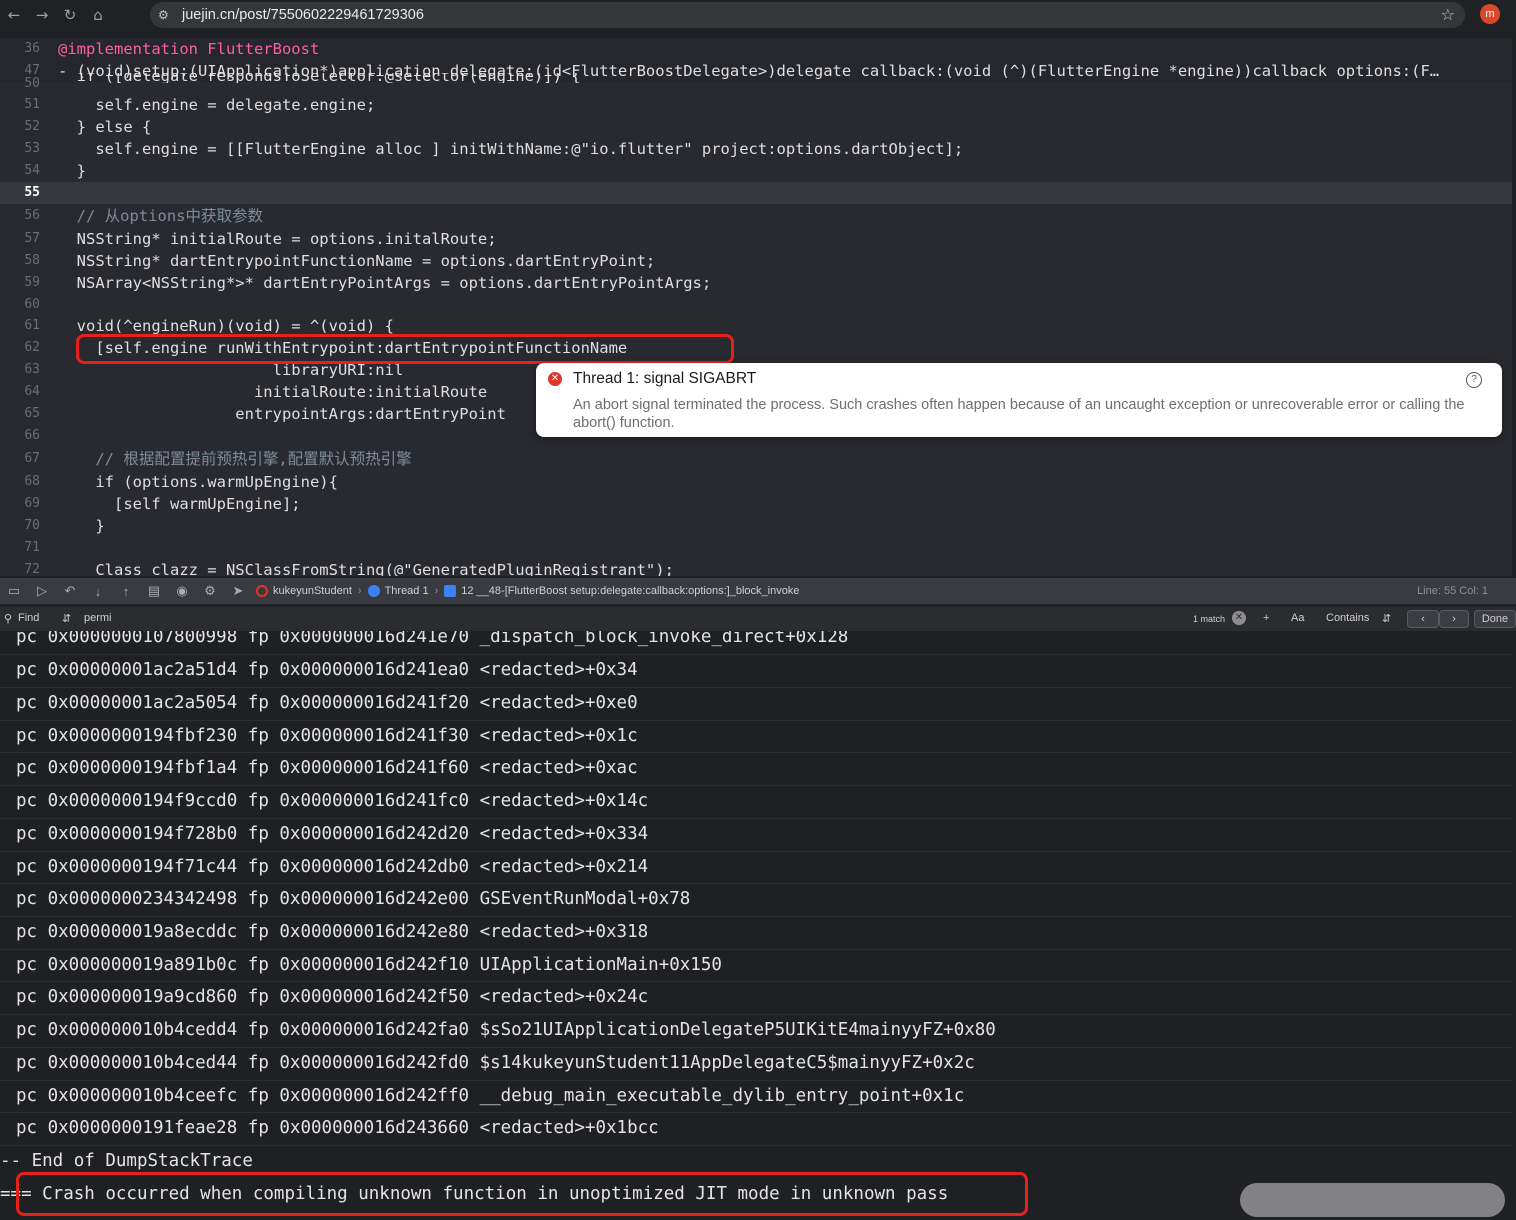 The width and height of the screenshot is (1516, 1220). I want to click on environment-icon: ⚙, so click(210, 591).